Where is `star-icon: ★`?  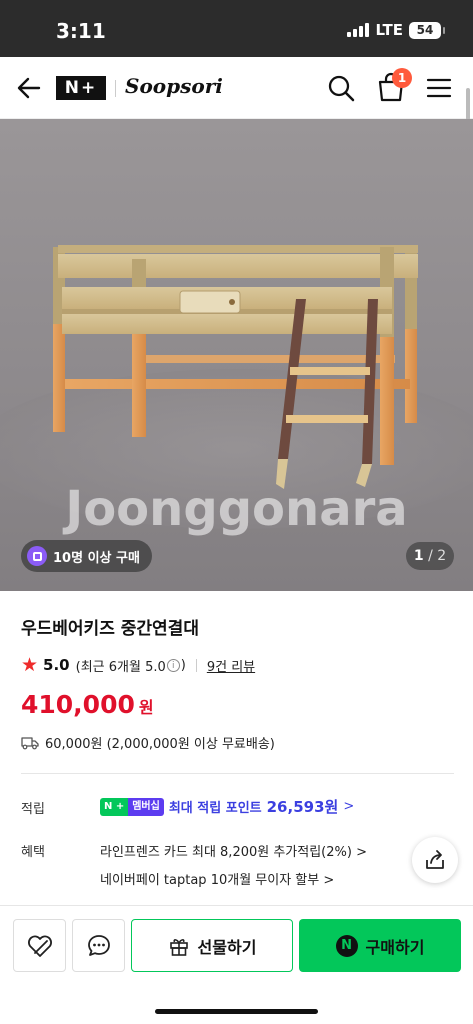 star-icon: ★ is located at coordinates (30, 665).